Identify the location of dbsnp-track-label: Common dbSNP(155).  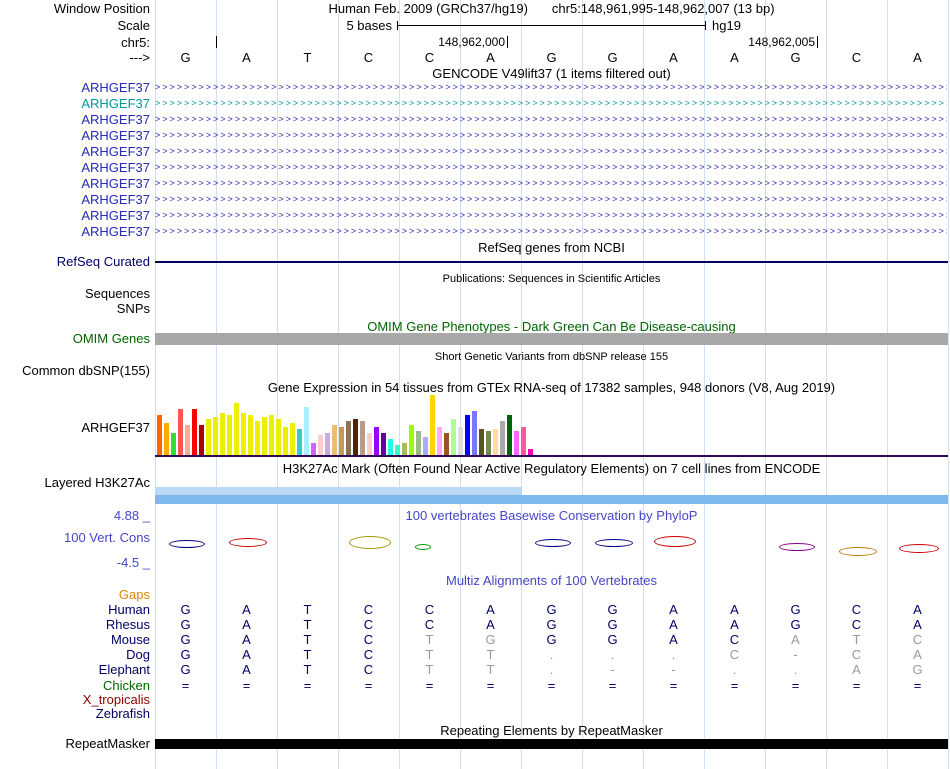
(75, 371).